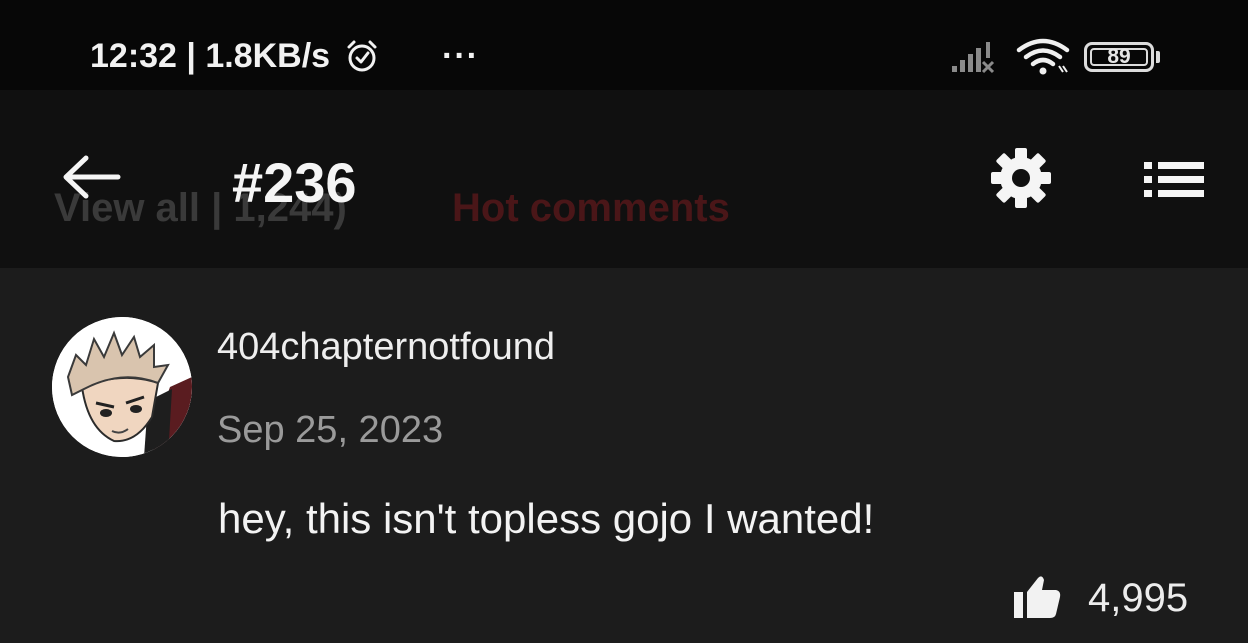 This screenshot has height=643, width=1248. What do you see at coordinates (591, 208) in the screenshot?
I see `tab-hot-comments: Hot comments` at bounding box center [591, 208].